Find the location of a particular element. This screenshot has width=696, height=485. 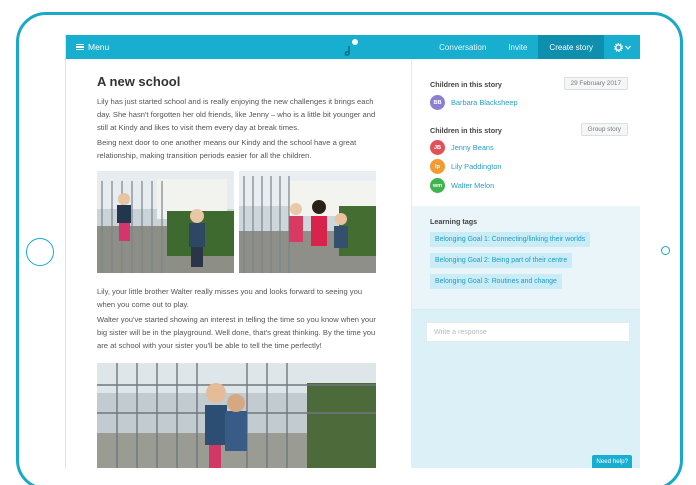

settings-button is located at coordinates (622, 47).